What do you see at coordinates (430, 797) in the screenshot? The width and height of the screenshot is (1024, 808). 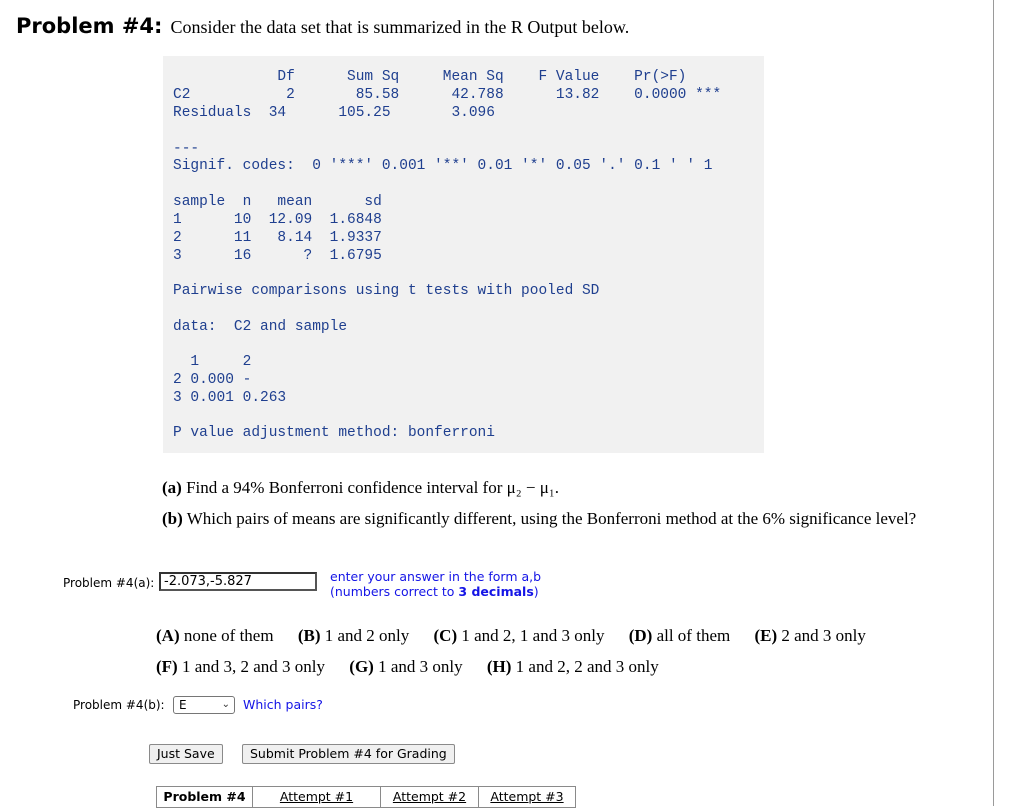 I see `tab-attempt-2: Attempt #2` at bounding box center [430, 797].